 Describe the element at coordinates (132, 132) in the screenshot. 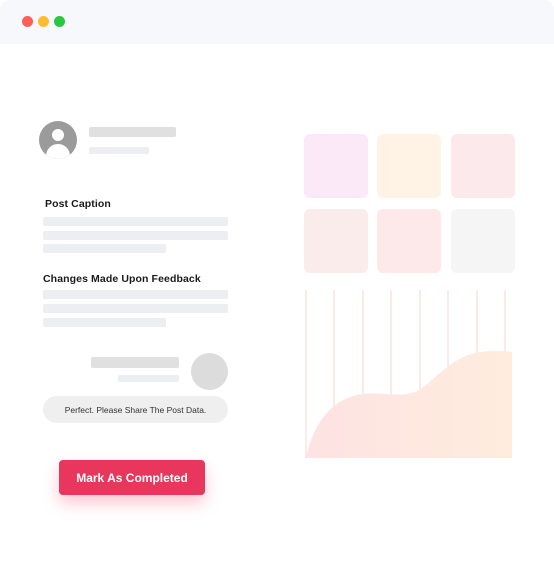

I see `author-name-placeholder` at that location.